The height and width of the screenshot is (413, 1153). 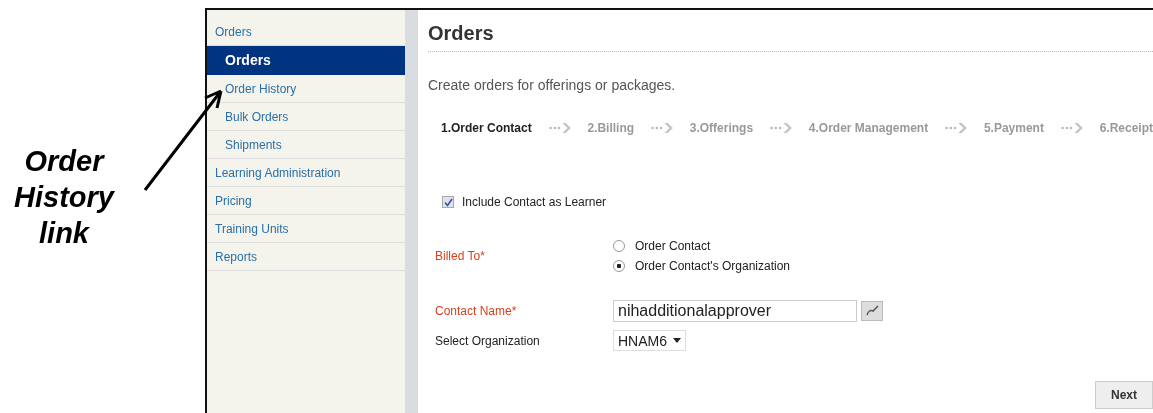 What do you see at coordinates (486, 128) in the screenshot?
I see `step-label: 1.Order Contact` at bounding box center [486, 128].